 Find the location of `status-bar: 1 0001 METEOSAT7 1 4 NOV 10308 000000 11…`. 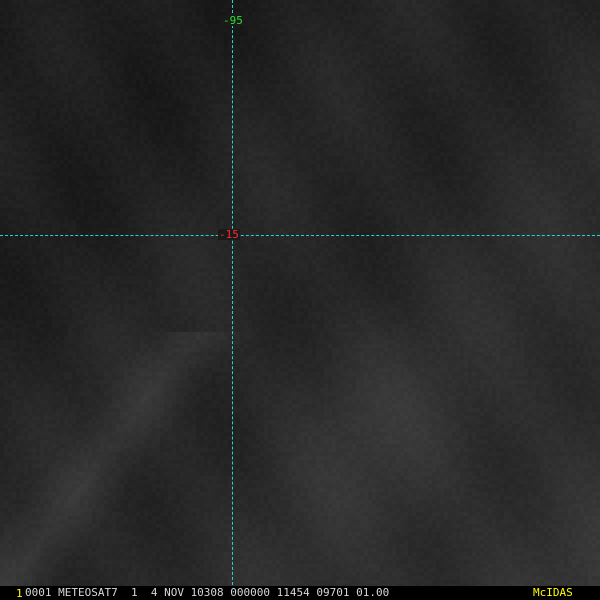

status-bar: 1 0001 METEOSAT7 1 4 NOV 10308 000000 11… is located at coordinates (300, 593).